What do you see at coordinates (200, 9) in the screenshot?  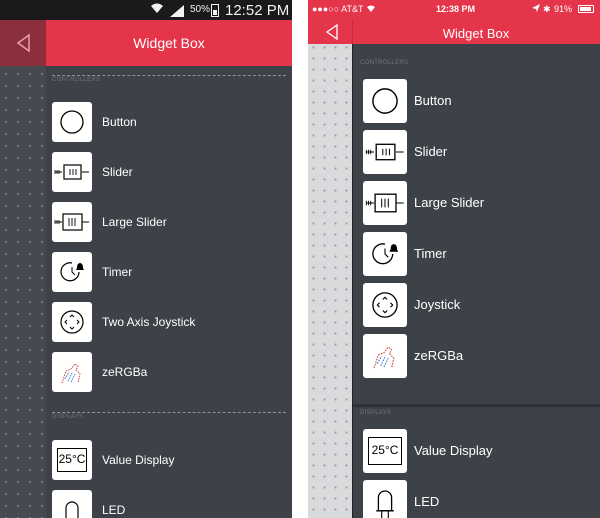 I see `battery-percent: 50%` at bounding box center [200, 9].